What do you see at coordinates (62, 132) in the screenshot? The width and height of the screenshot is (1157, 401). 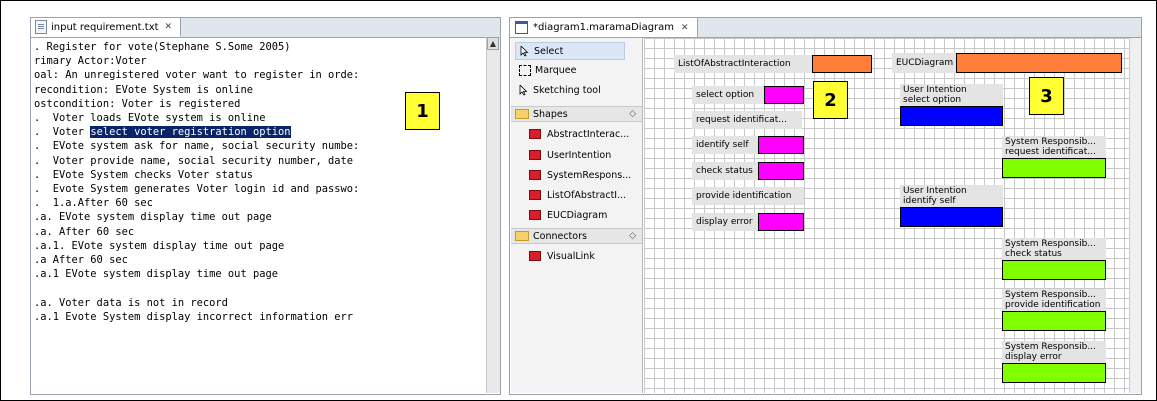 I see `text-line-prefix: . Voter` at bounding box center [62, 132].